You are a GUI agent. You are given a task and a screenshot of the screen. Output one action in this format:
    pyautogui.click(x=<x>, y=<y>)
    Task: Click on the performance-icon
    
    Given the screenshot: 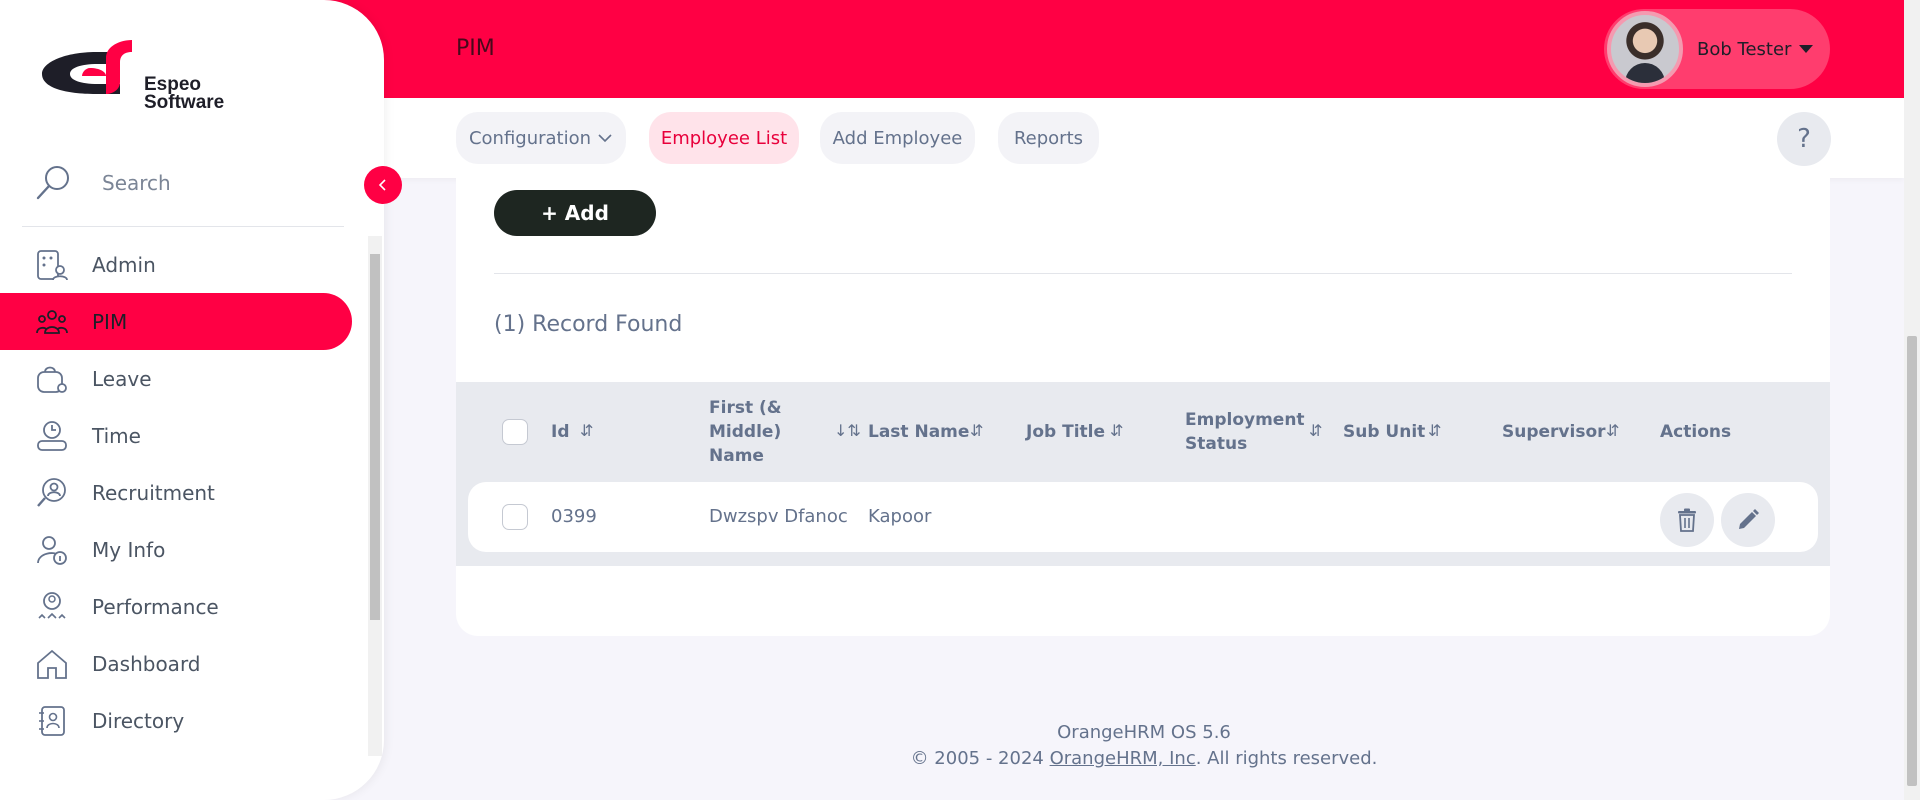 What is the action you would take?
    pyautogui.click(x=52, y=607)
    